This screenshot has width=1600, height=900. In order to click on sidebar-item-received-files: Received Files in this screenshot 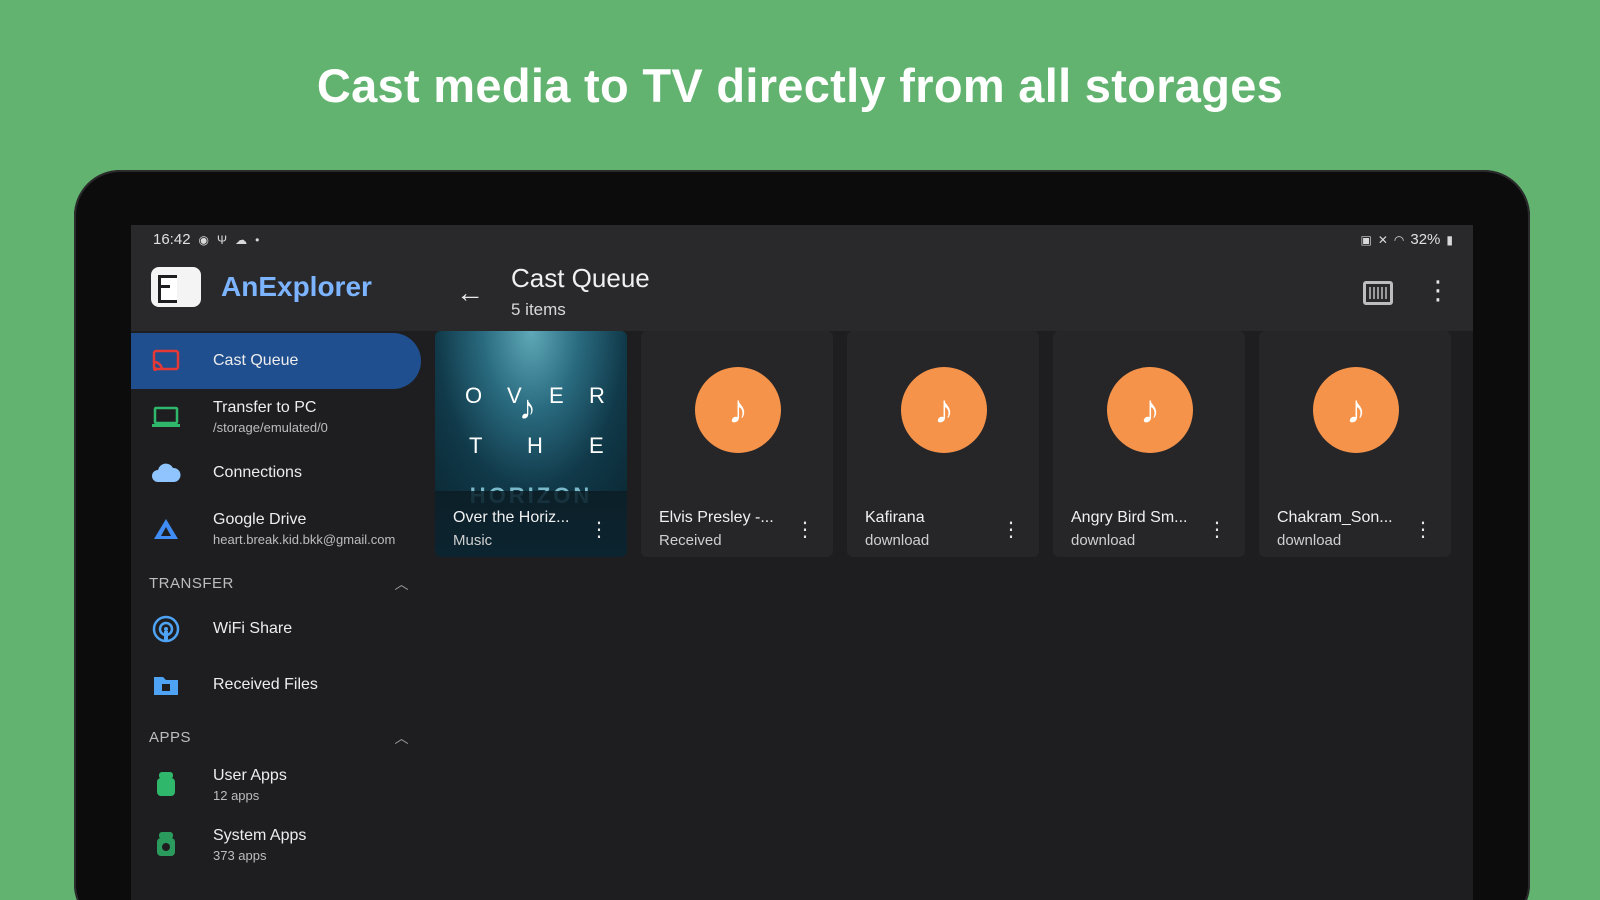, I will do `click(276, 685)`.